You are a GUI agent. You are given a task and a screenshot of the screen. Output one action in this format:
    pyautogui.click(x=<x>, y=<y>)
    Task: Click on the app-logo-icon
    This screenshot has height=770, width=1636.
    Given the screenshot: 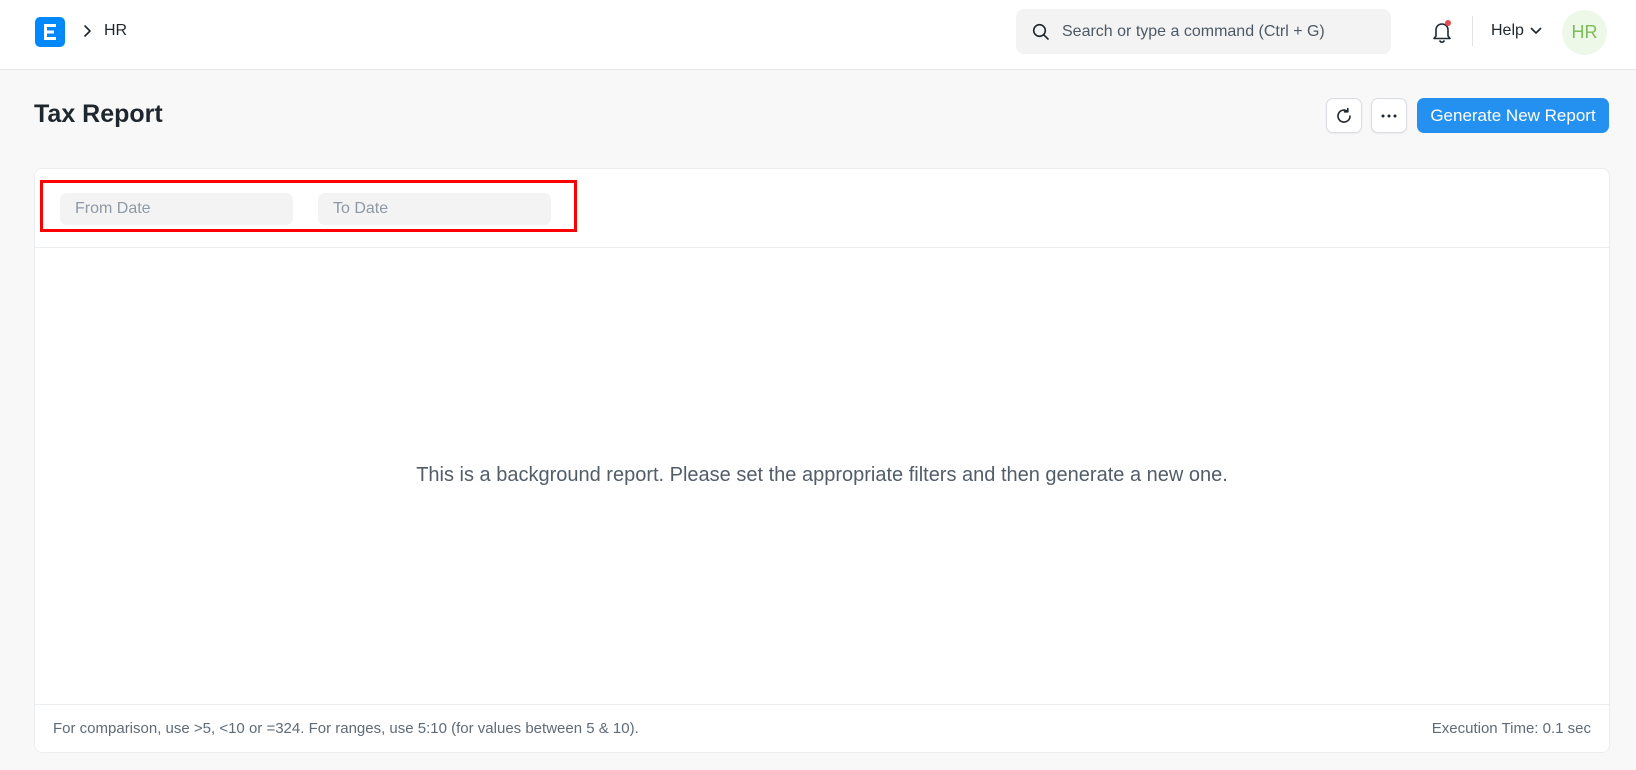 What is the action you would take?
    pyautogui.click(x=50, y=32)
    